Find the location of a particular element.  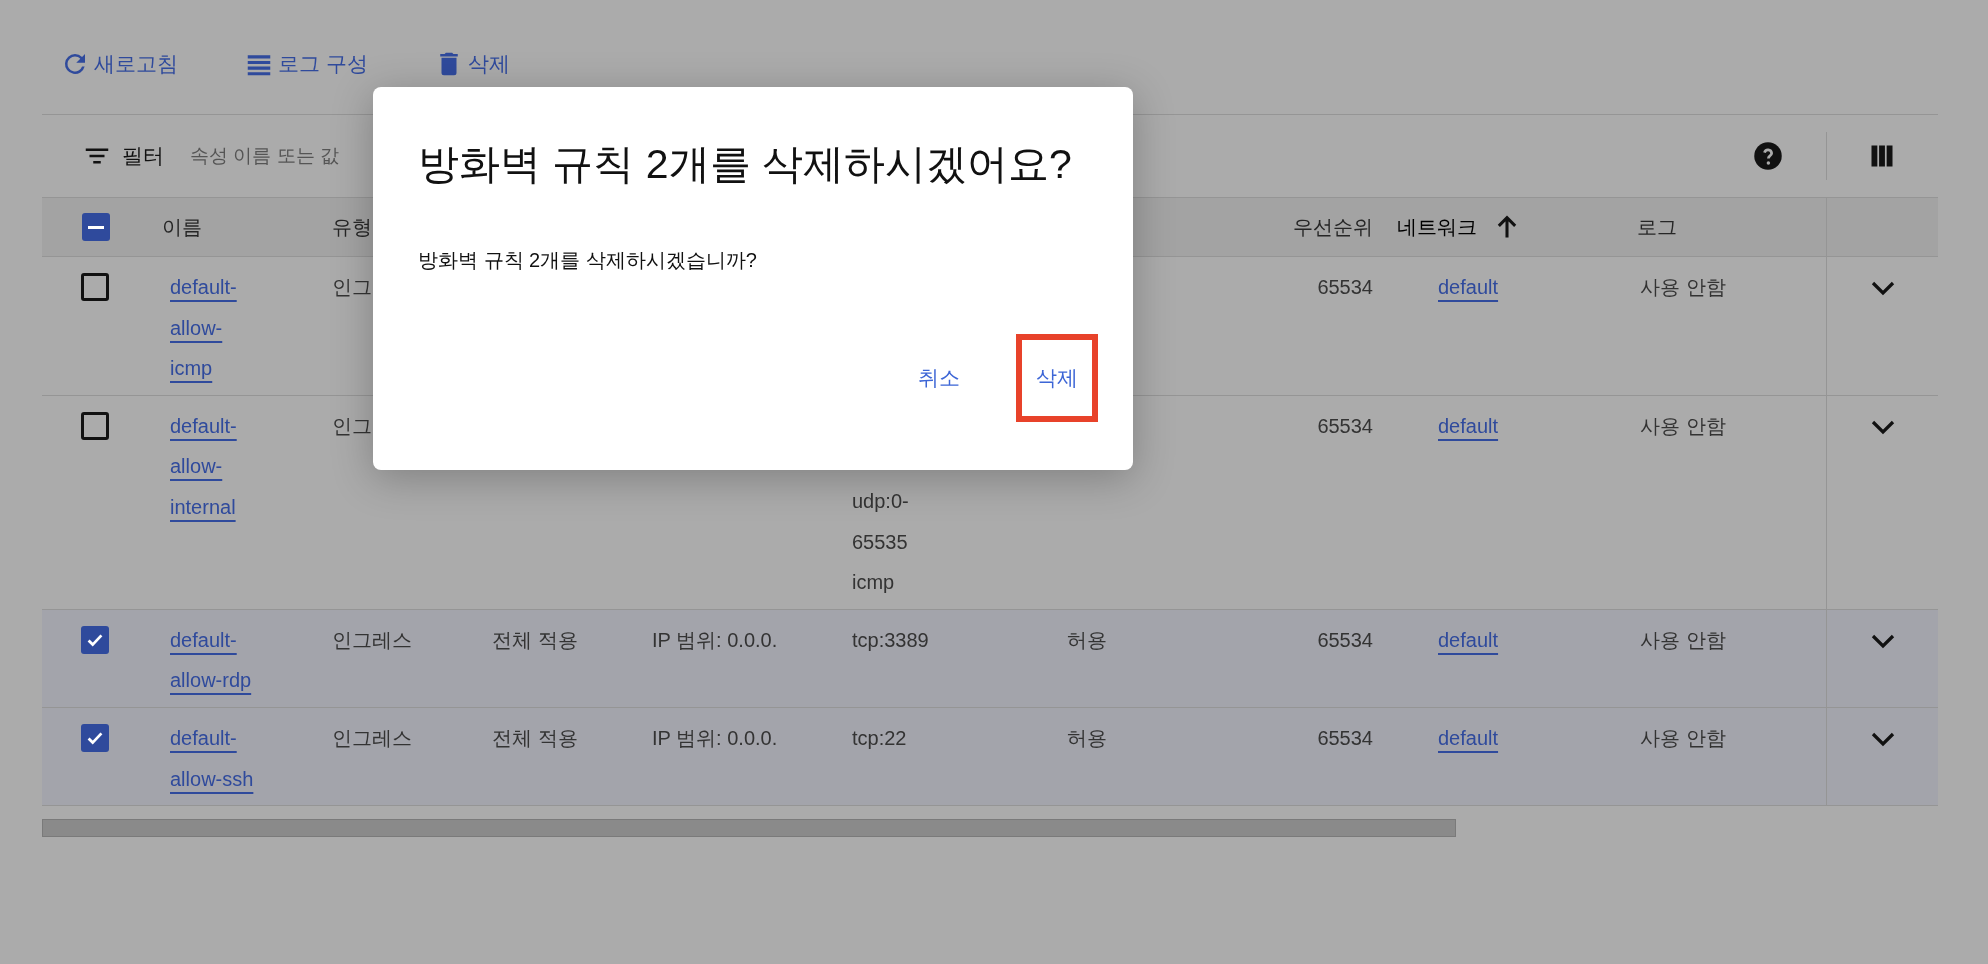

protocol-text: tcp:3389 is located at coordinates (890, 640).